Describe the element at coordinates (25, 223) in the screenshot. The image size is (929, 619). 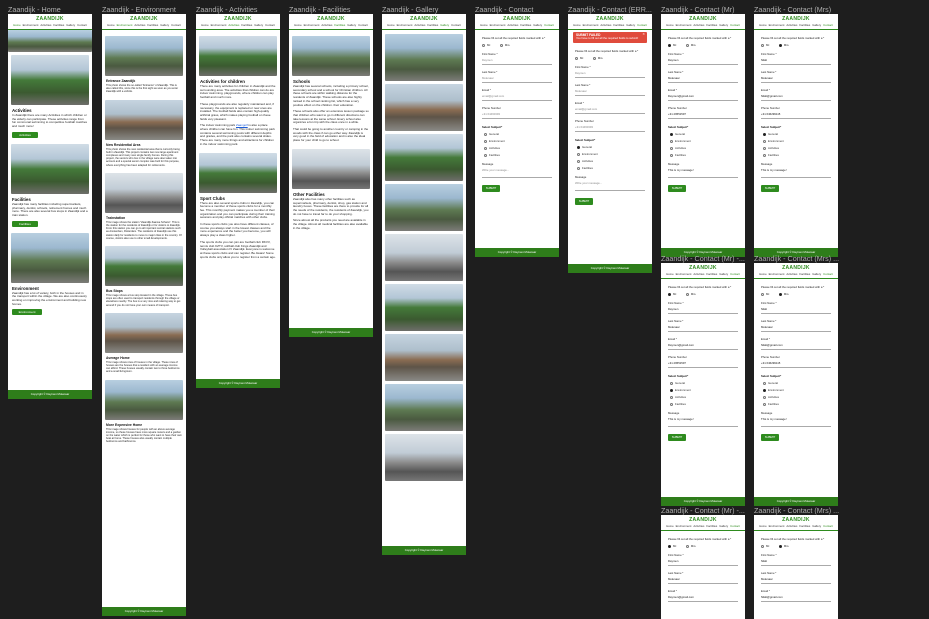
I see `facilities-button: Facilities` at that location.